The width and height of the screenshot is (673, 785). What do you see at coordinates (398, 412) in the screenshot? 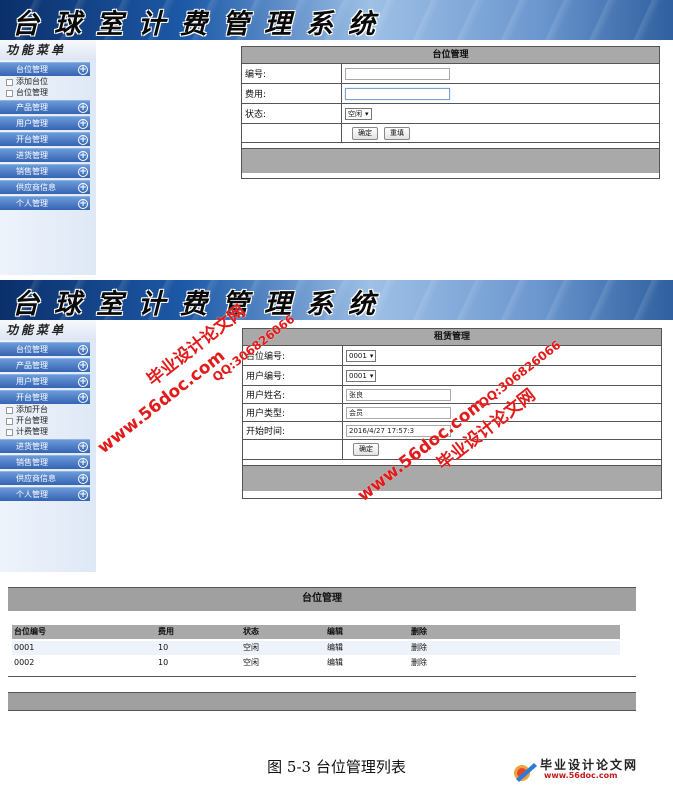
I see `user-type-input: 会员` at bounding box center [398, 412].